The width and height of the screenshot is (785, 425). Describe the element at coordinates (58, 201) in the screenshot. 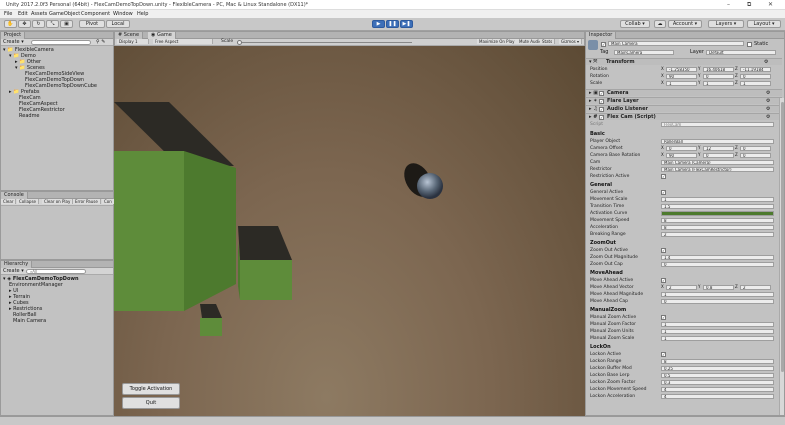

I see `console-clear-on-play-button: Clear on Play` at that location.